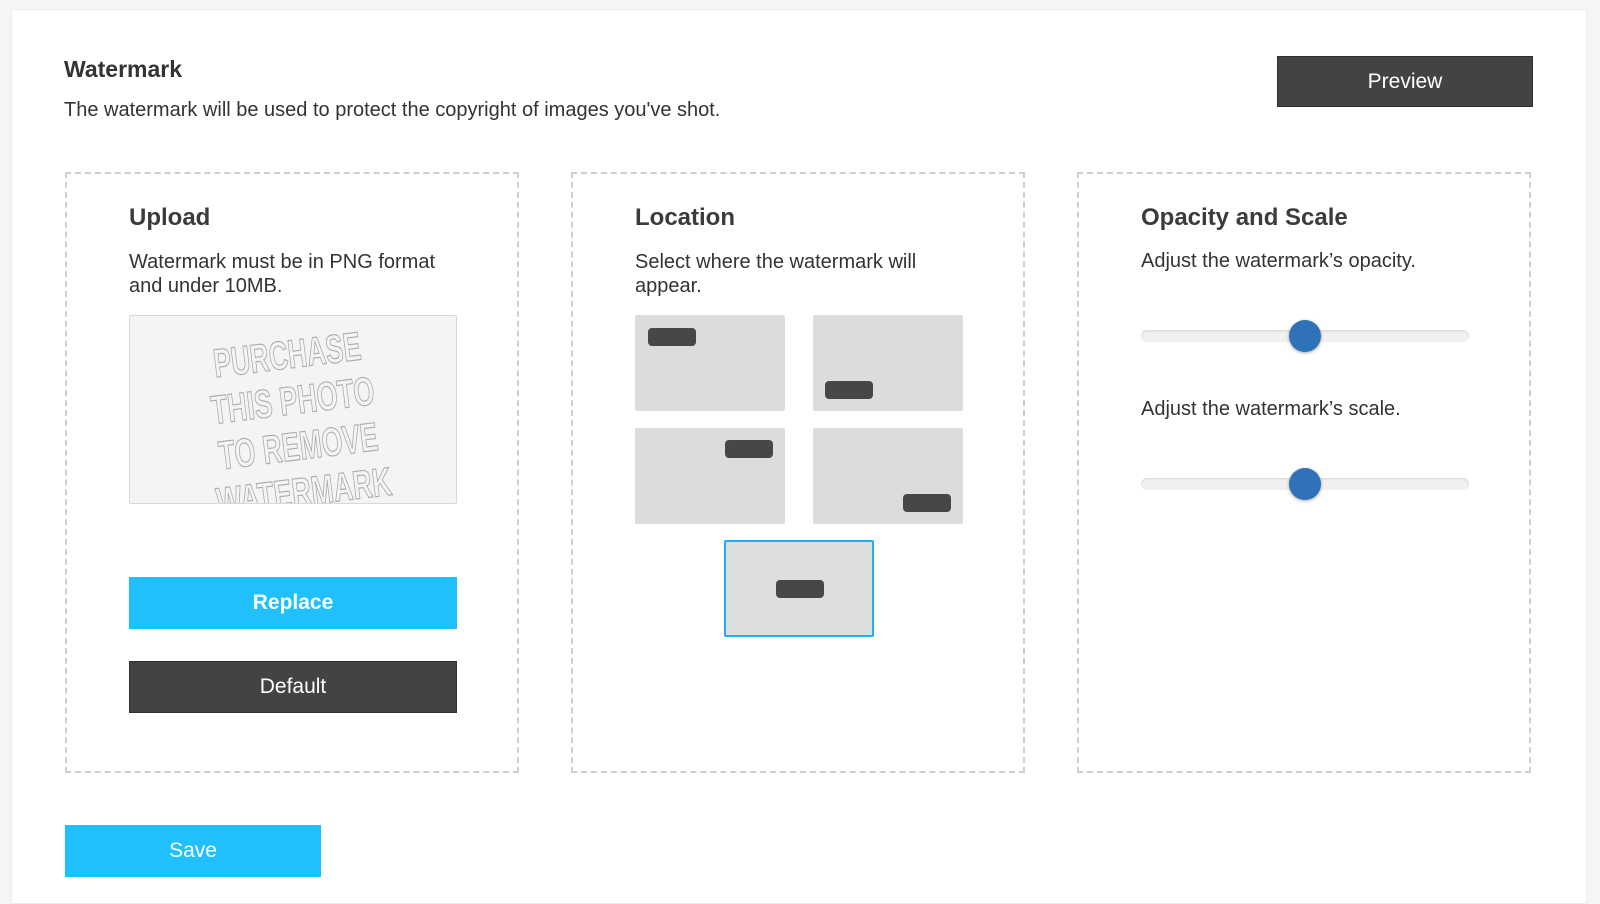  I want to click on upload-title: Upload, so click(170, 217).